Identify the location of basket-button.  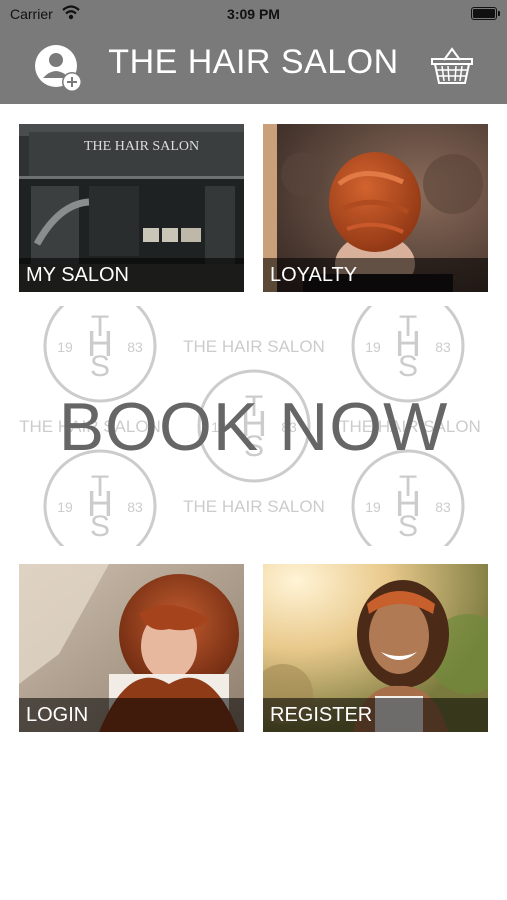
(452, 66).